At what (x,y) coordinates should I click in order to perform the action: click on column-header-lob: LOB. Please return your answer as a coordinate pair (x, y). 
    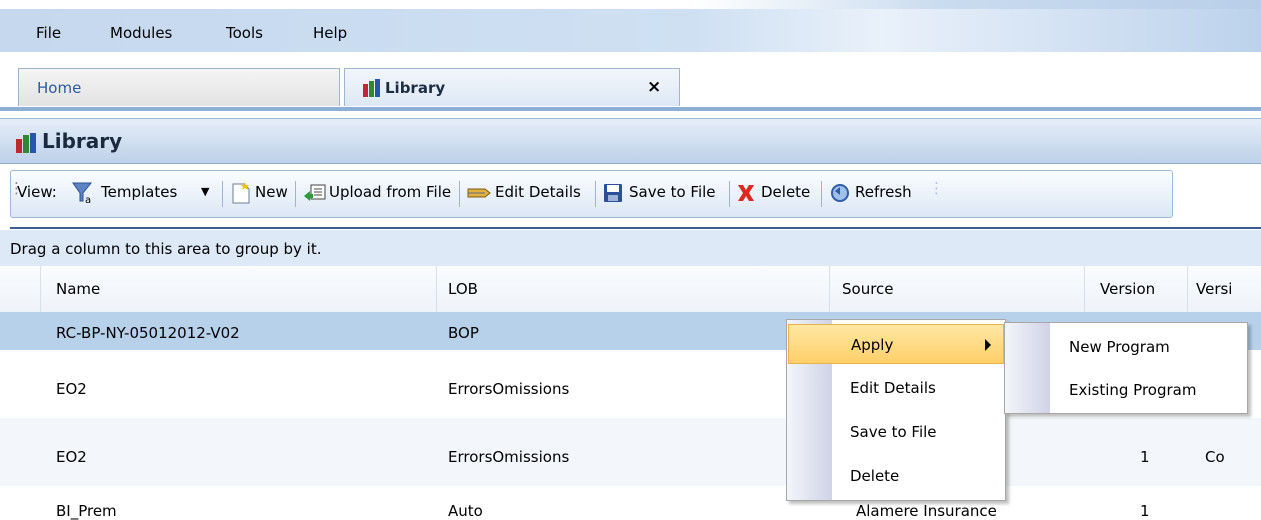
    Looking at the image, I should click on (463, 289).